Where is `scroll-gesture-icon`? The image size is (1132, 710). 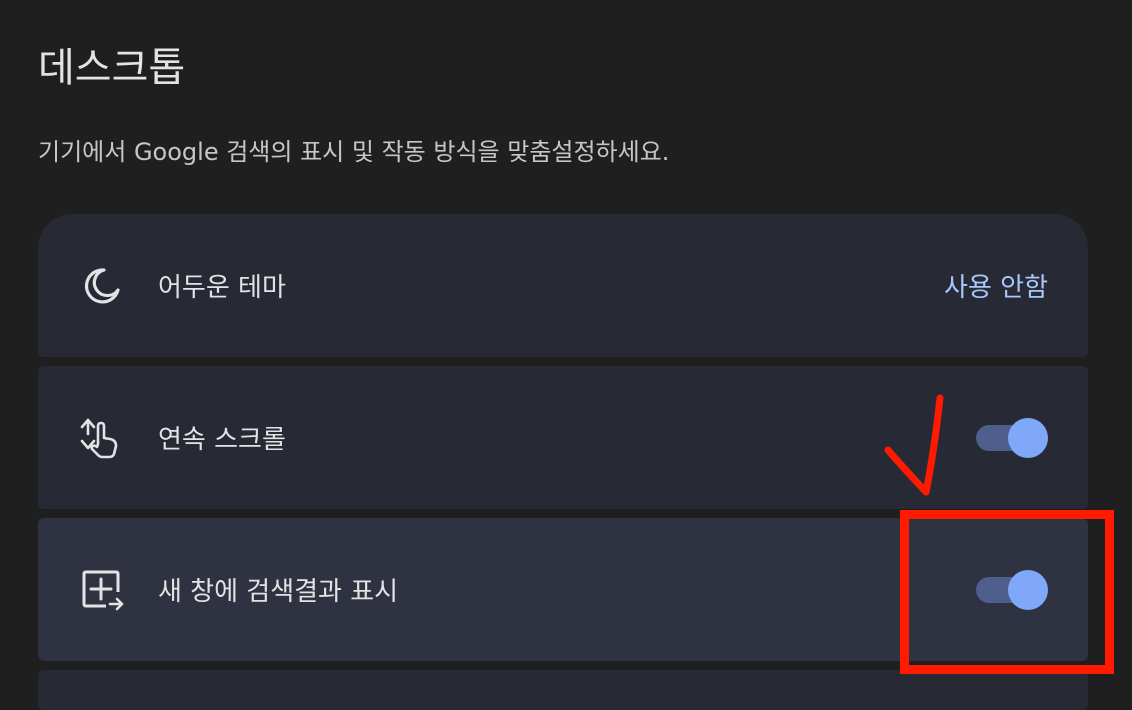 scroll-gesture-icon is located at coordinates (102, 438).